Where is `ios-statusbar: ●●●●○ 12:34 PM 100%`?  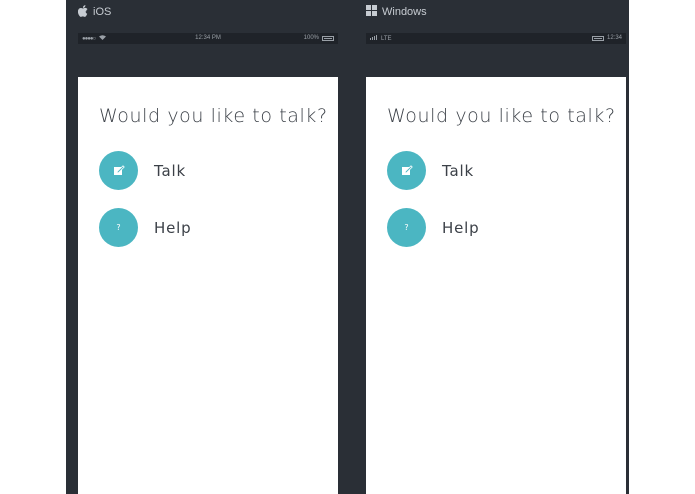
ios-statusbar: ●●●●○ 12:34 PM 100% is located at coordinates (208, 38).